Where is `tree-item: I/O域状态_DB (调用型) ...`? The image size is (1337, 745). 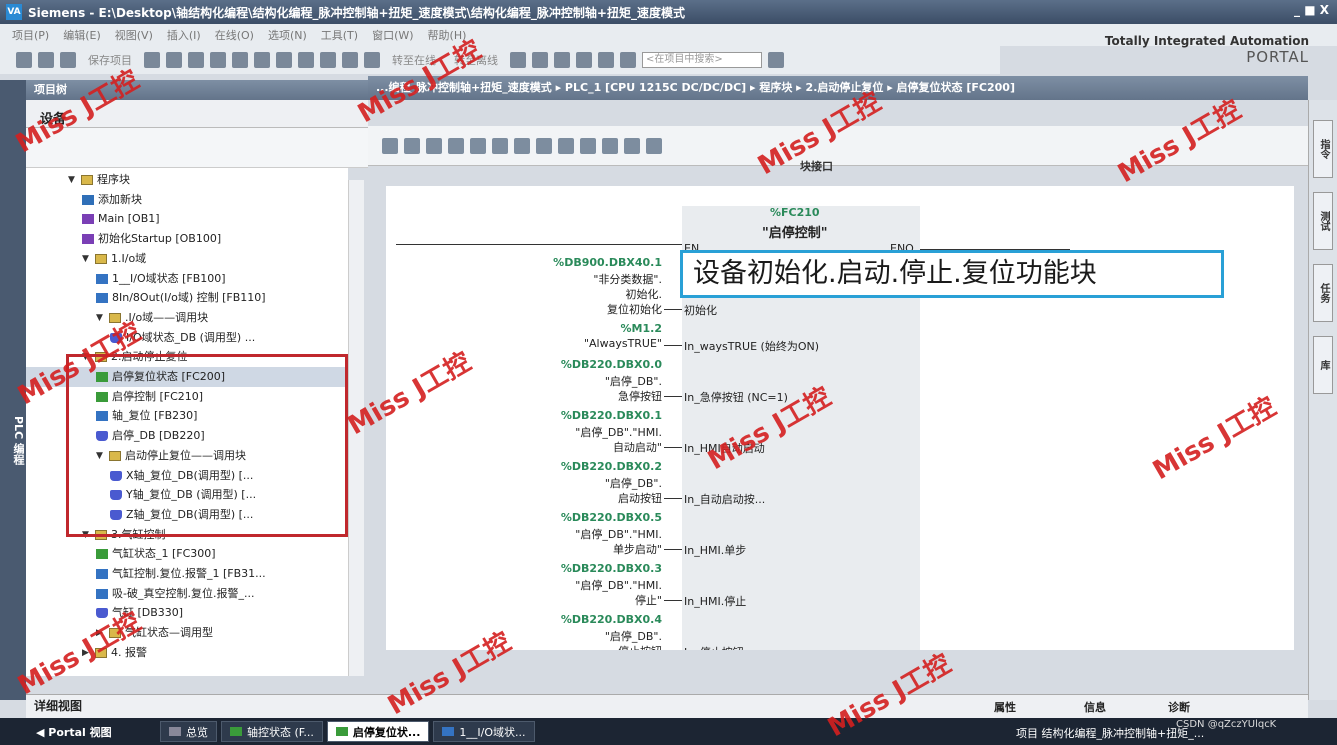 tree-item: I/O域状态_DB (调用型) ... is located at coordinates (187, 338).